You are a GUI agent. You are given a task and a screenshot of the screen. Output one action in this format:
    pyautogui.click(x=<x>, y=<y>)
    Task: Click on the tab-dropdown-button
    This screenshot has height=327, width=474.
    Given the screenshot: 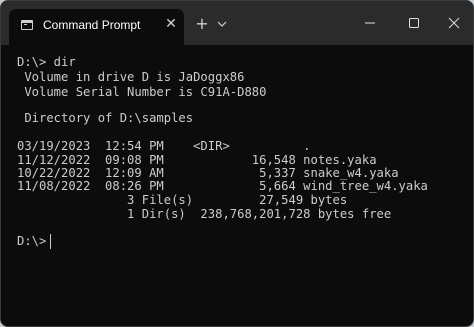 What is the action you would take?
    pyautogui.click(x=222, y=24)
    